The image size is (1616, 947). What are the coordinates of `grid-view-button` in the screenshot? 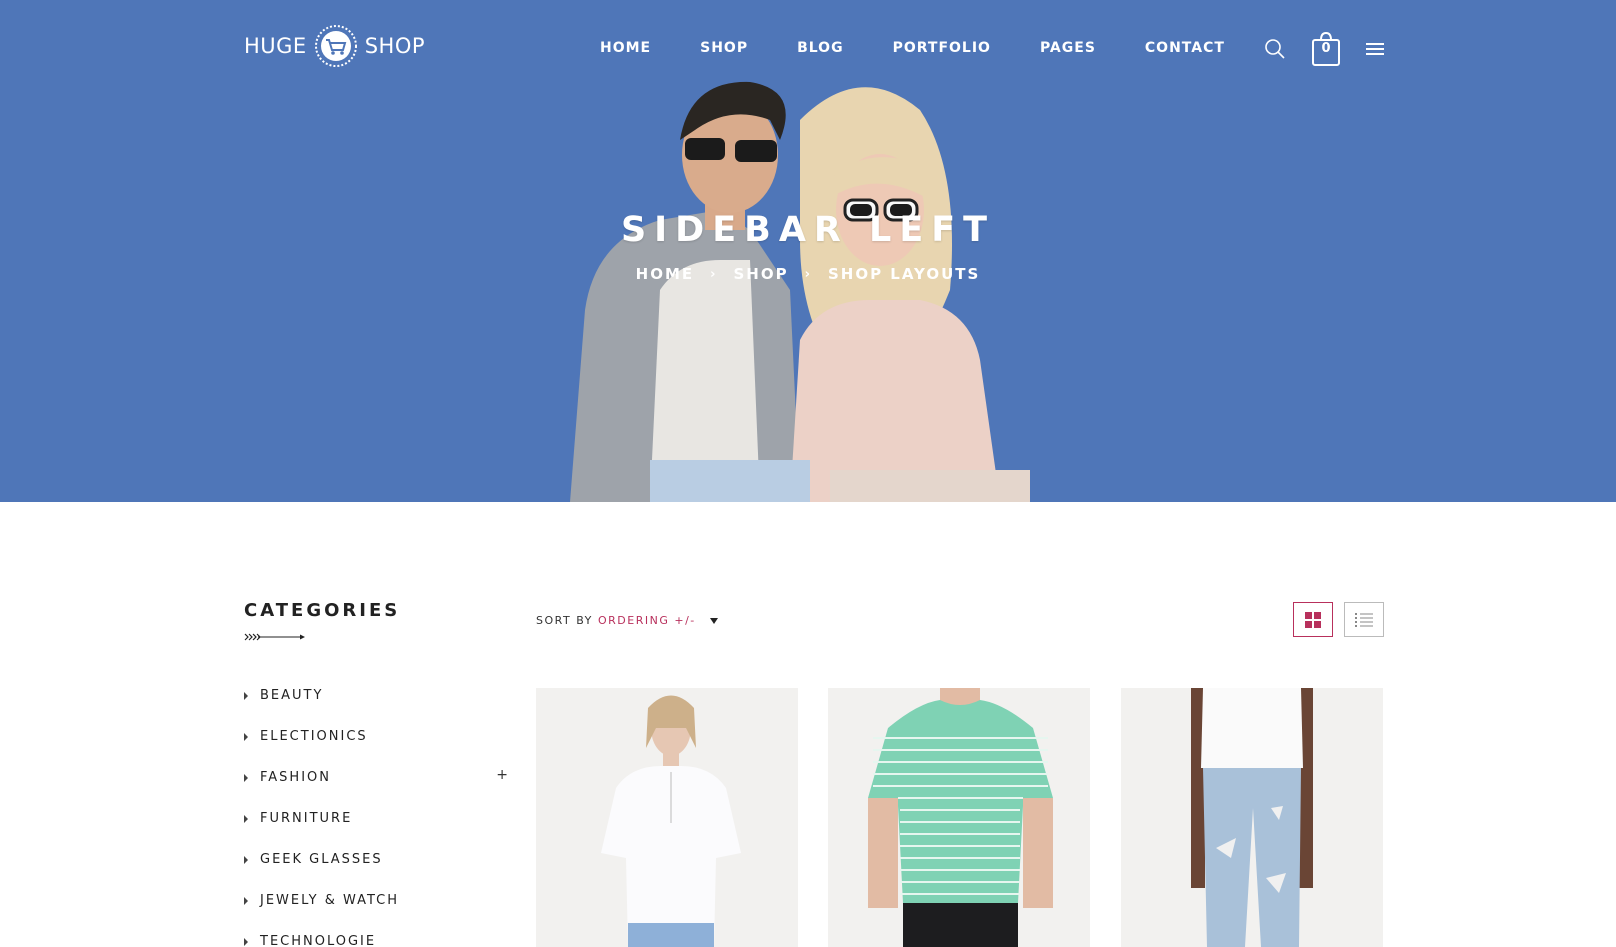 It's located at (1313, 619).